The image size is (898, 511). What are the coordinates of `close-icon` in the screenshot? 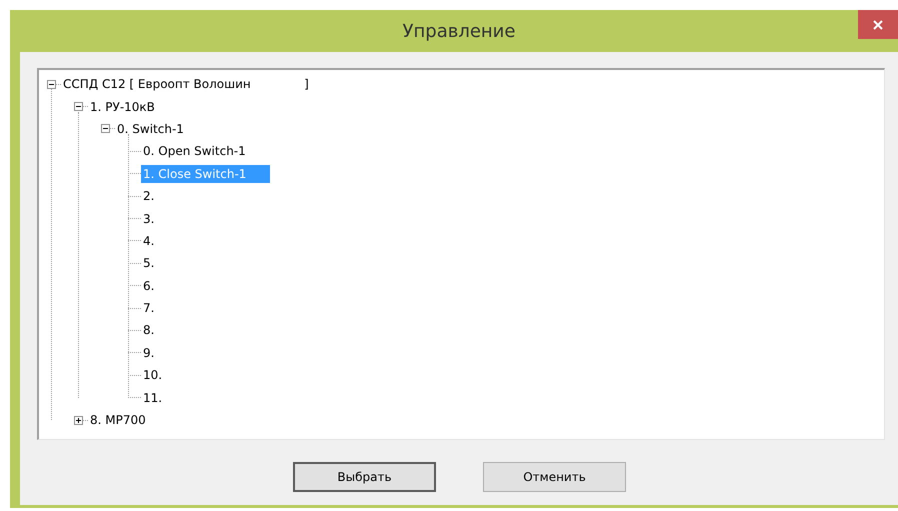 It's located at (878, 25).